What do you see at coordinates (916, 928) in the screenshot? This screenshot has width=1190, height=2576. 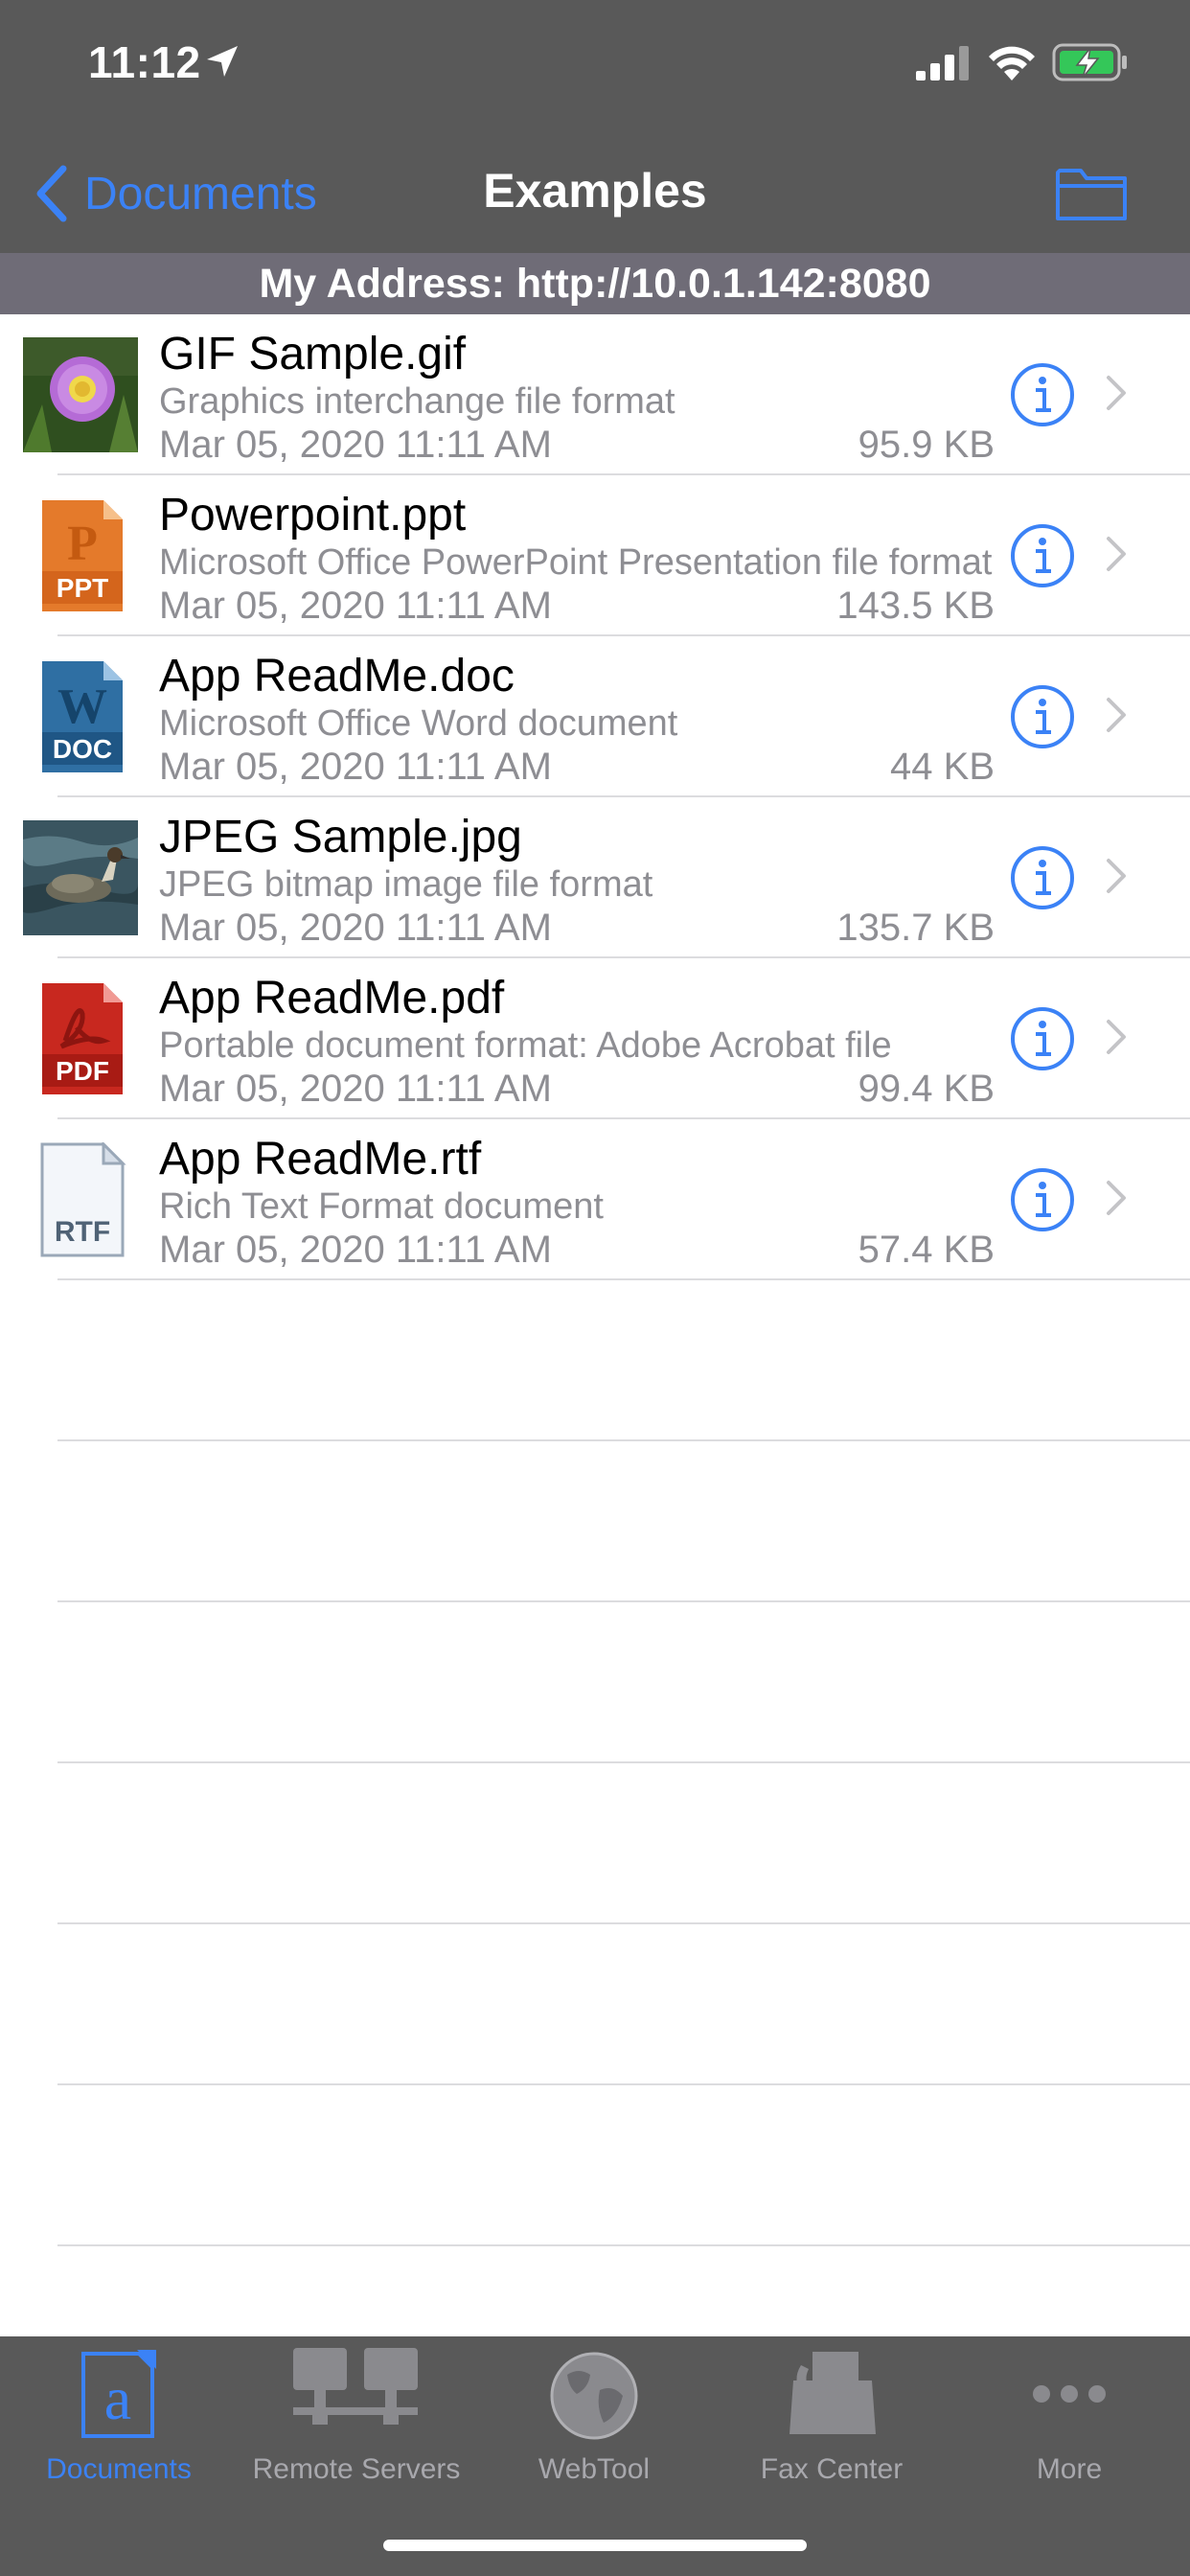 I see `file-size: 135.7 KB` at bounding box center [916, 928].